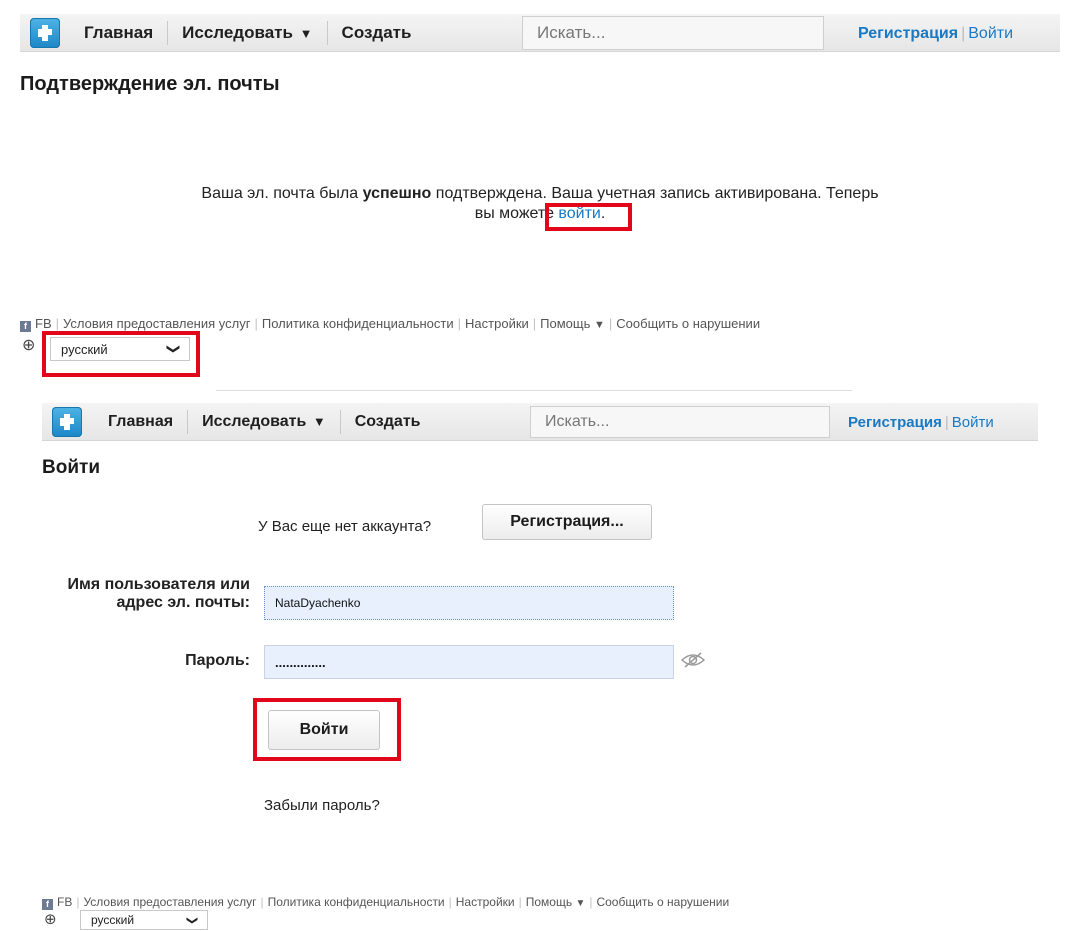 The image size is (1079, 931). Describe the element at coordinates (322, 805) in the screenshot. I see `forgot-password-link: Забыли пароль?` at that location.